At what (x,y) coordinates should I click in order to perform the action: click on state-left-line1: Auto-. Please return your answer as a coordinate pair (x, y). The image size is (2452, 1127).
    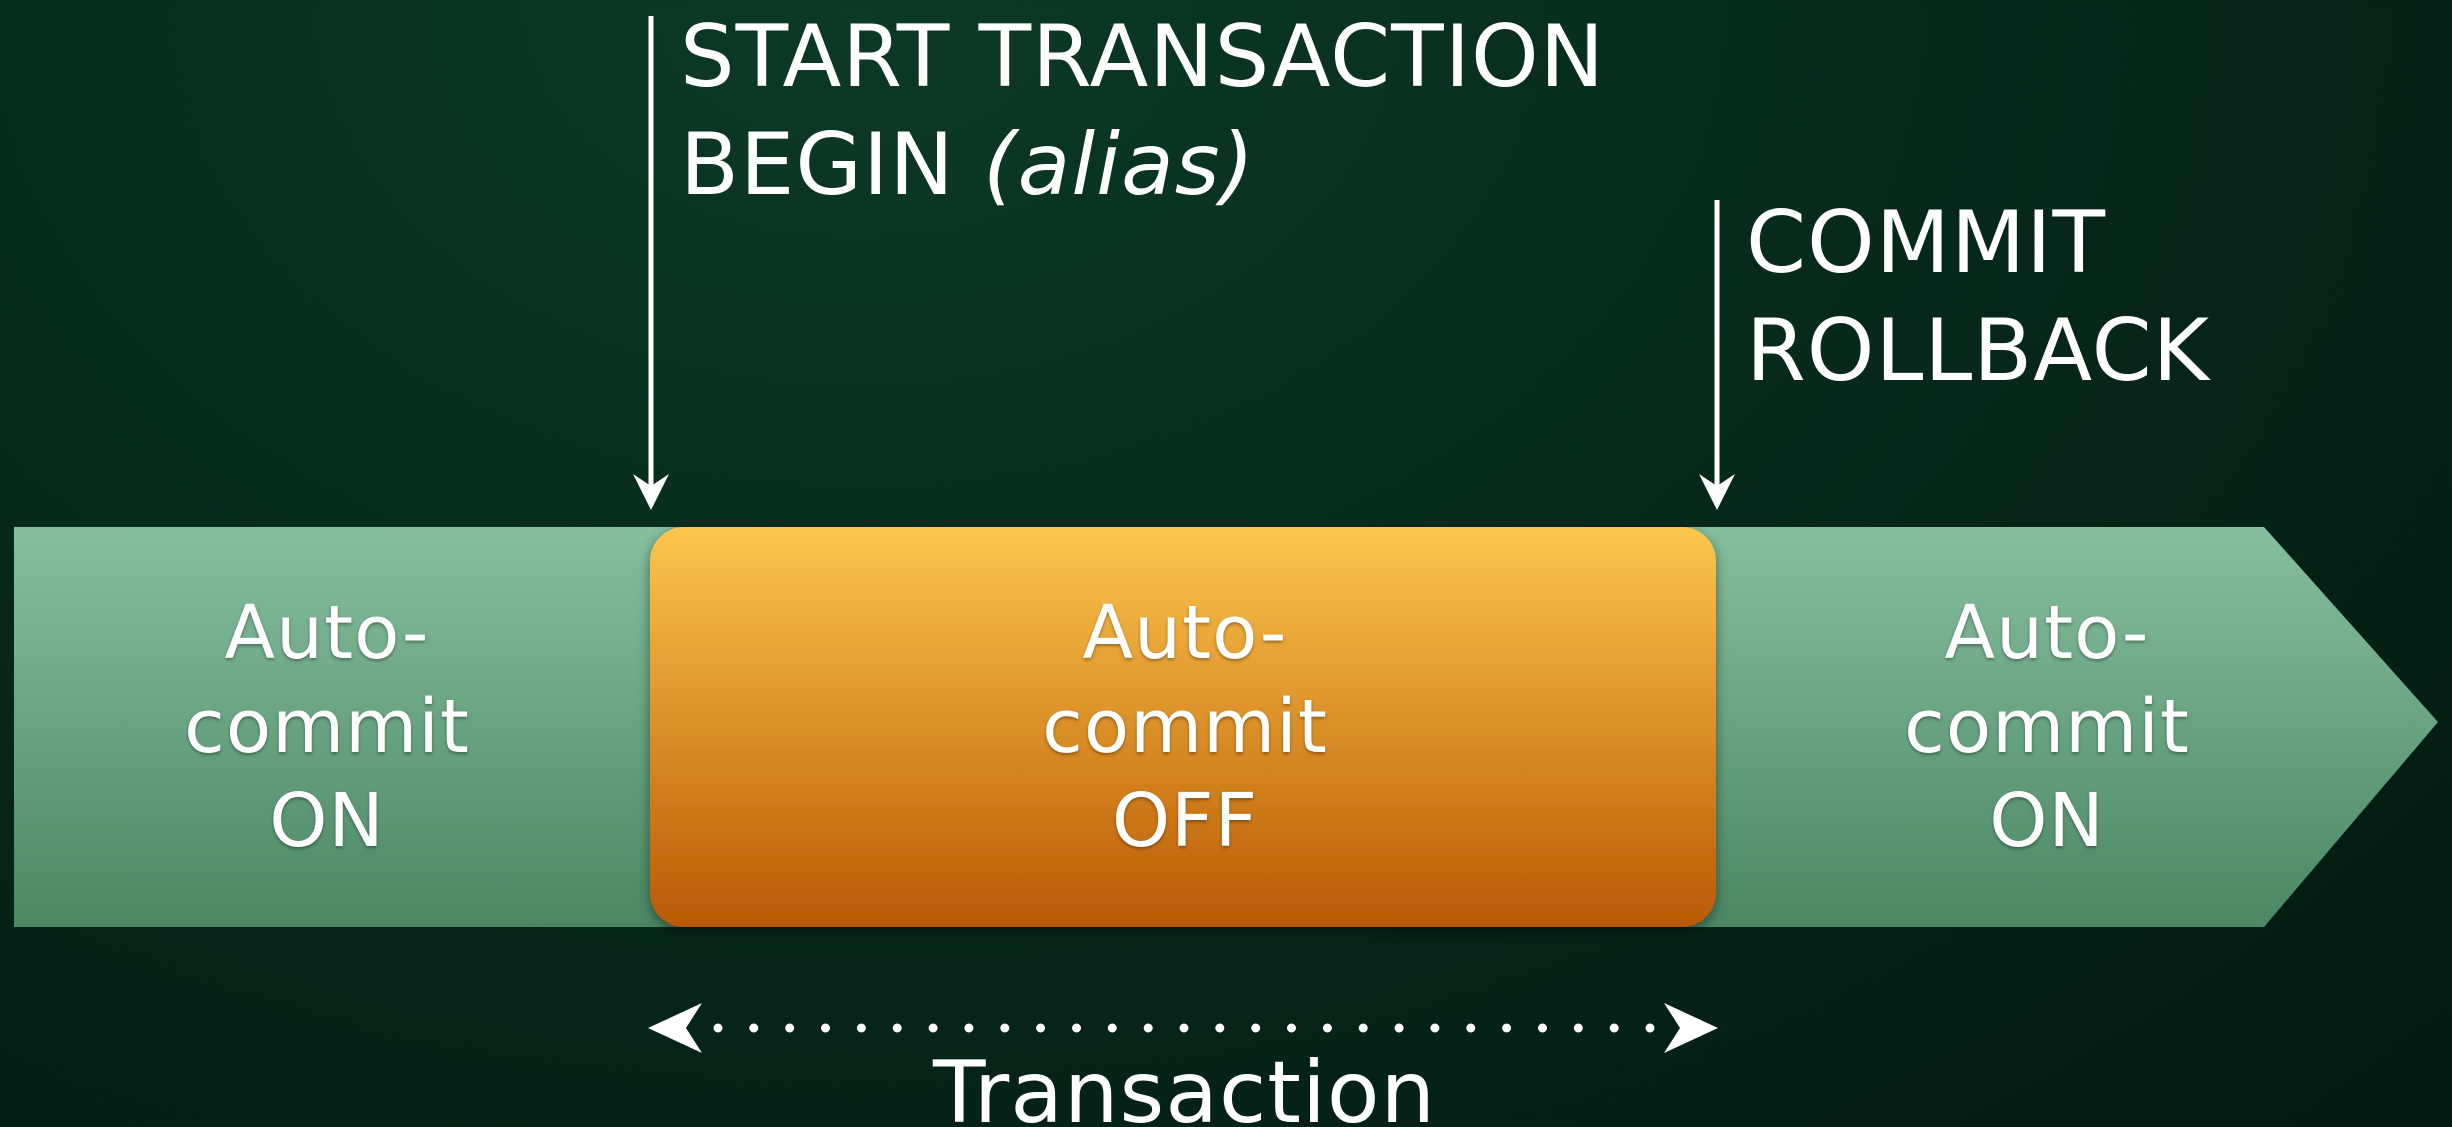
    Looking at the image, I should click on (327, 633).